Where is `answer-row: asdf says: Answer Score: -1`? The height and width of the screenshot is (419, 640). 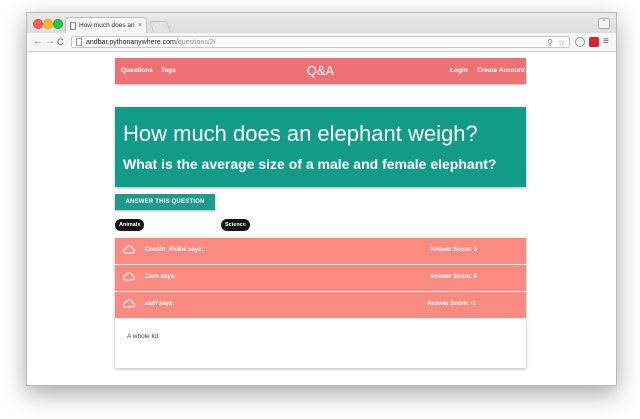 answer-row: asdf says: Answer Score: -1 is located at coordinates (320, 305).